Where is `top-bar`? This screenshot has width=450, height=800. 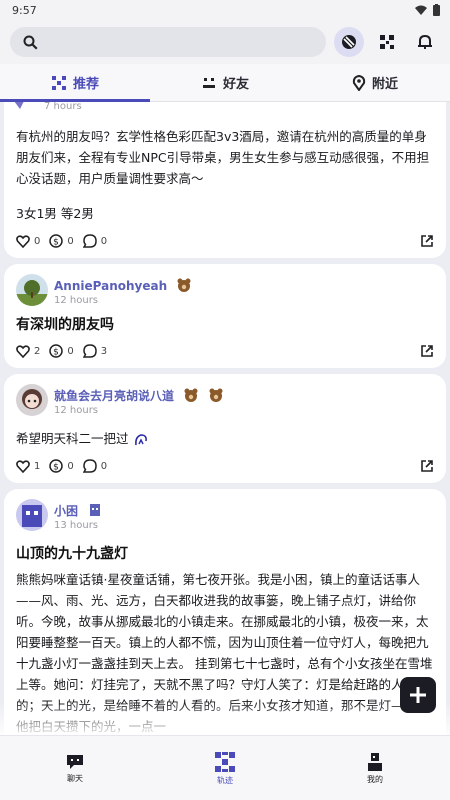 top-bar is located at coordinates (225, 42).